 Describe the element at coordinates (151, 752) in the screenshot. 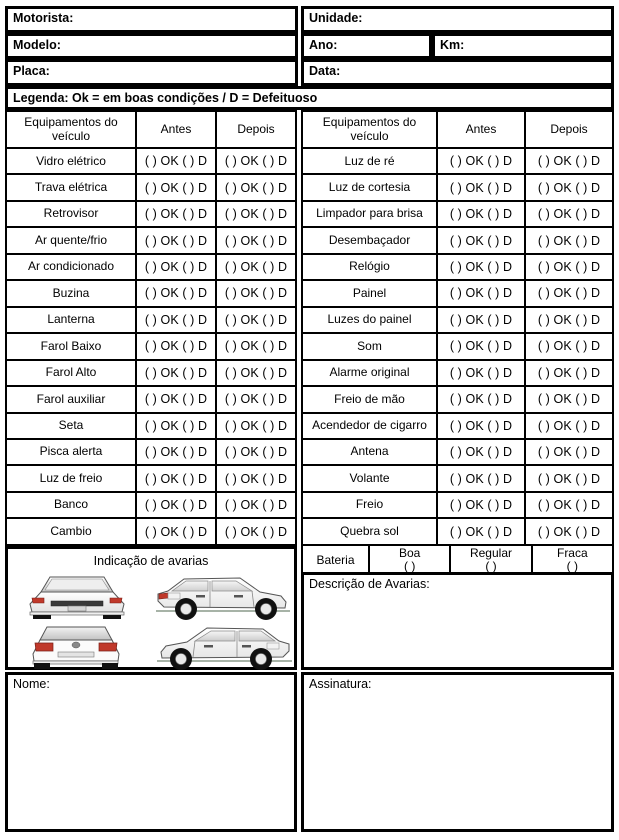

I see `name-box: Nome:` at that location.